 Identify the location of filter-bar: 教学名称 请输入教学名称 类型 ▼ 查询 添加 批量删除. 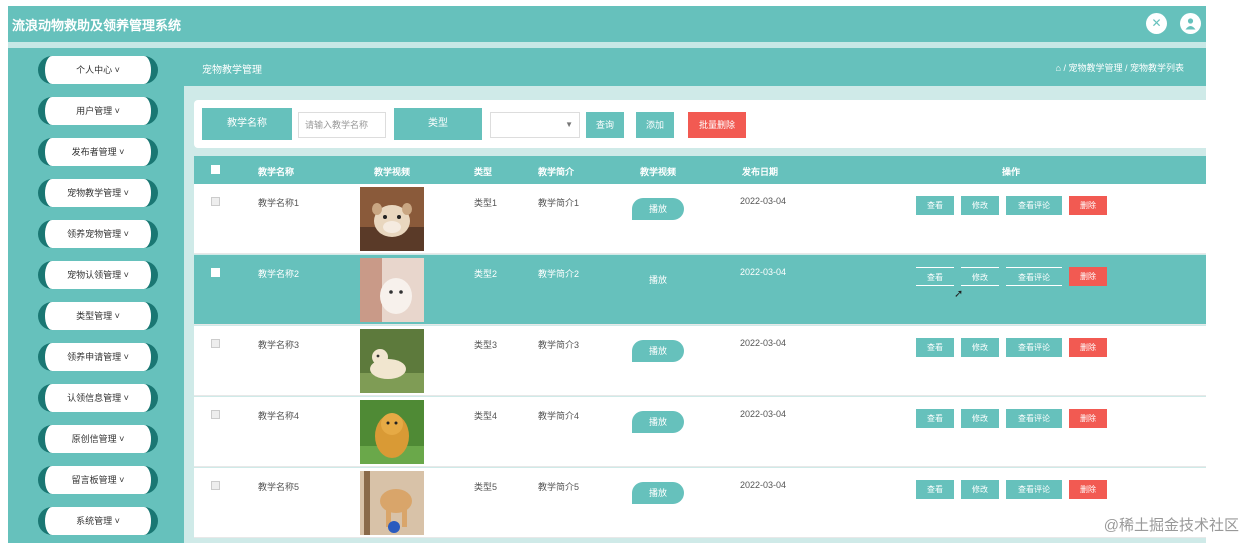
(700, 124).